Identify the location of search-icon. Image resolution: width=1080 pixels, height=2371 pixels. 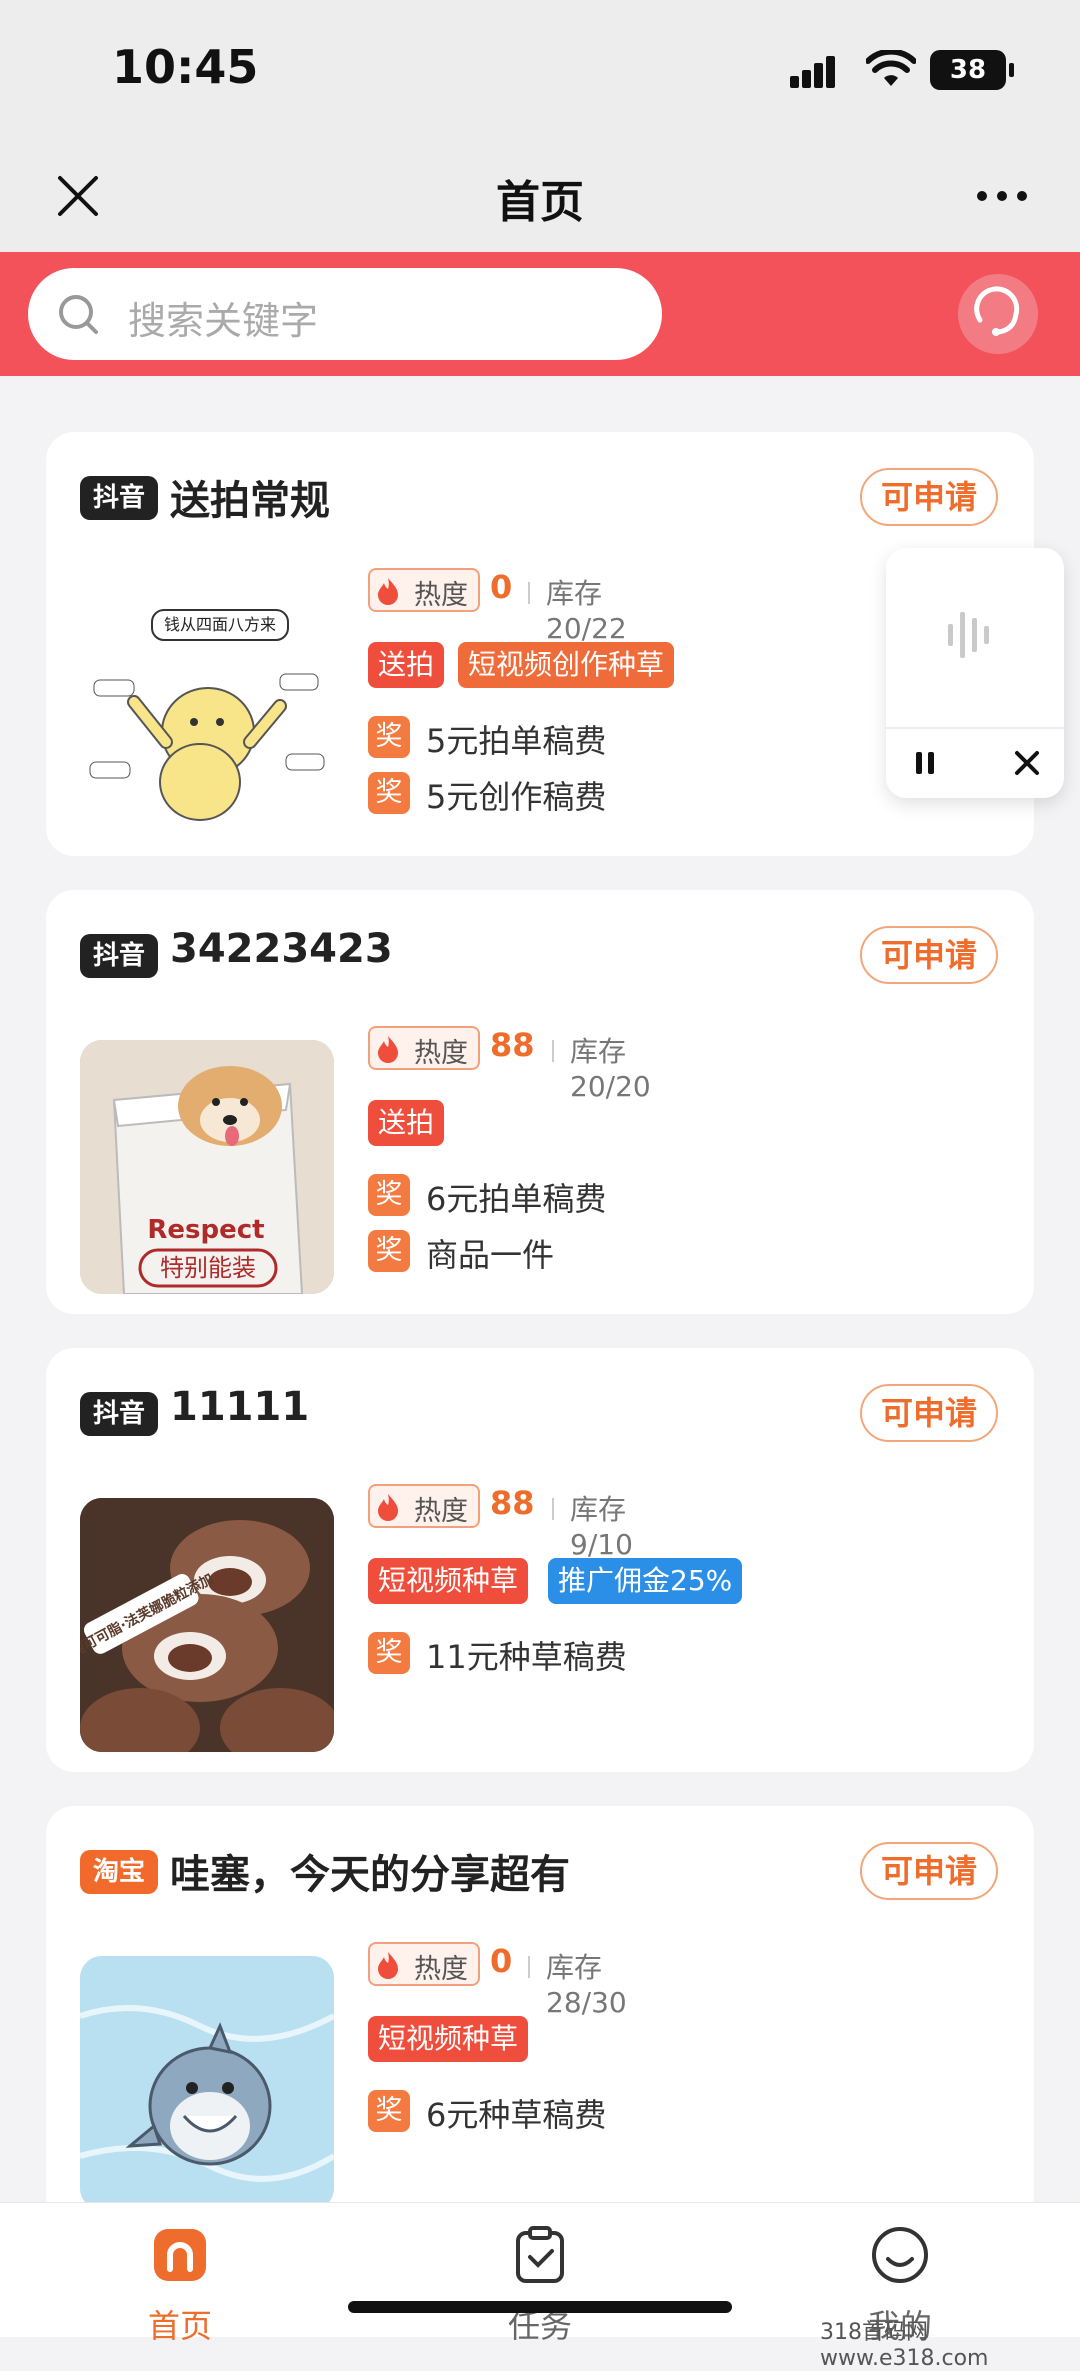
(78, 314).